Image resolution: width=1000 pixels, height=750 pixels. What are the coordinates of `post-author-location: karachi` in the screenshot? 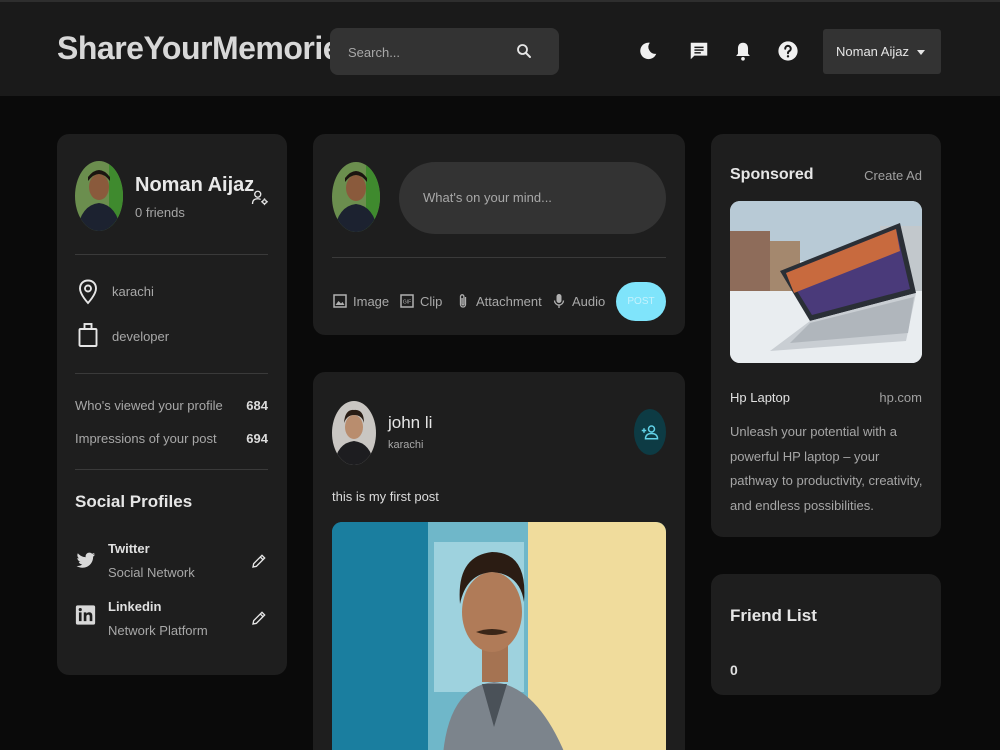 It's located at (406, 445).